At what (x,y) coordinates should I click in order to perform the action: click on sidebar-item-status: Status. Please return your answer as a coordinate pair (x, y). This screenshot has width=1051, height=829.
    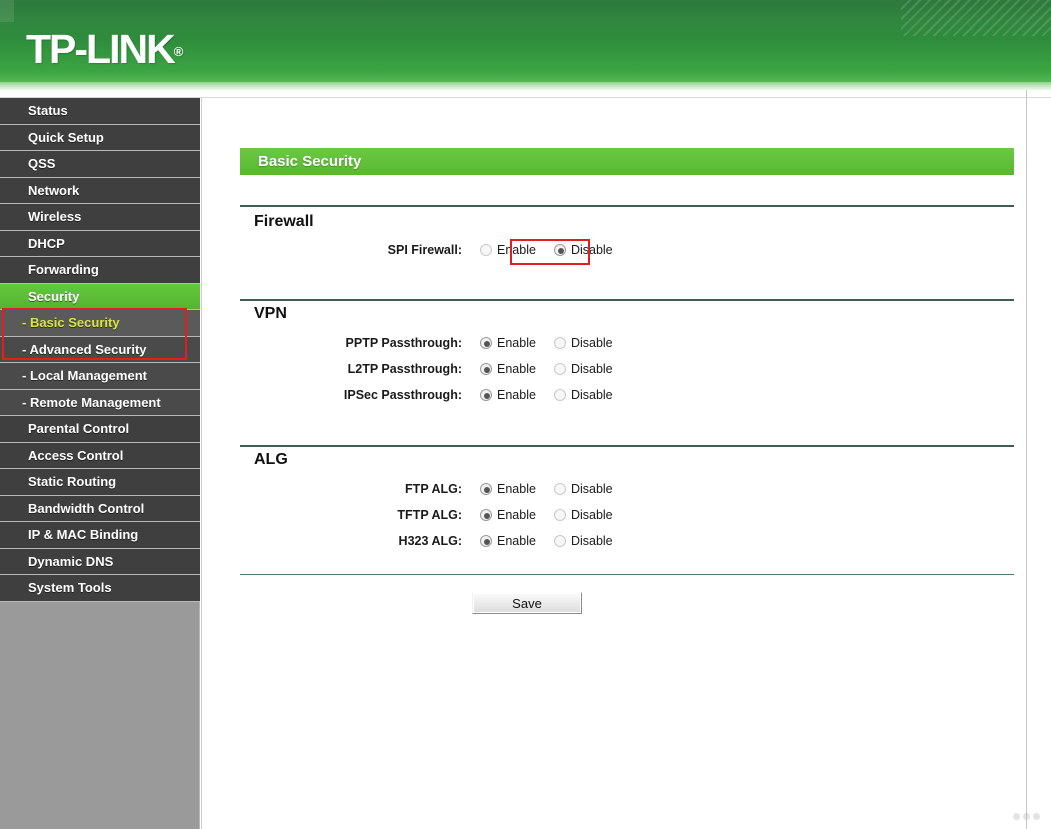
    Looking at the image, I should click on (100, 111).